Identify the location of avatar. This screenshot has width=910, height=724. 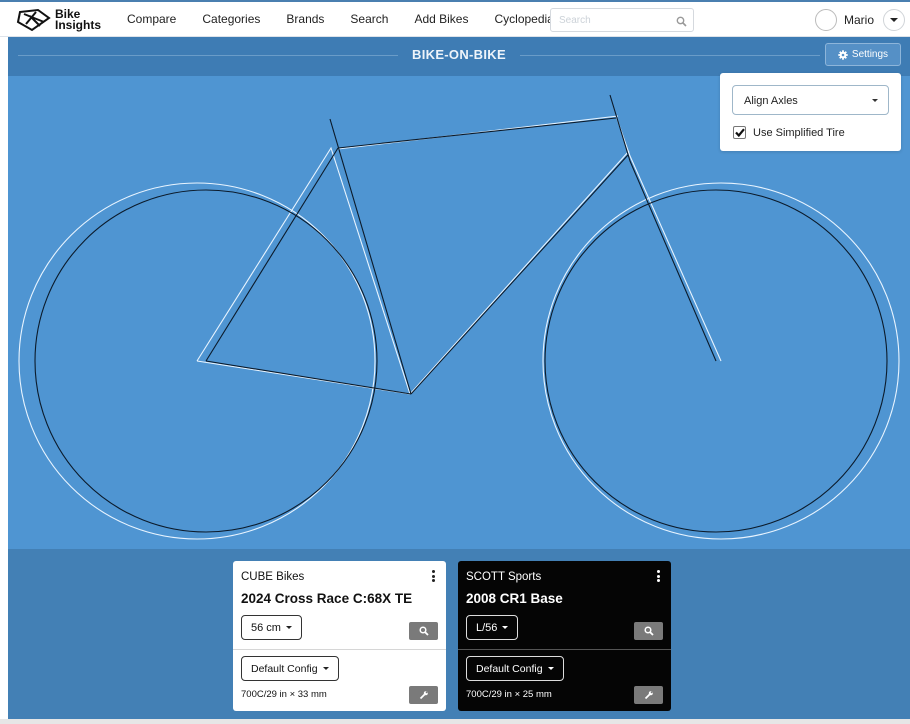
(826, 20).